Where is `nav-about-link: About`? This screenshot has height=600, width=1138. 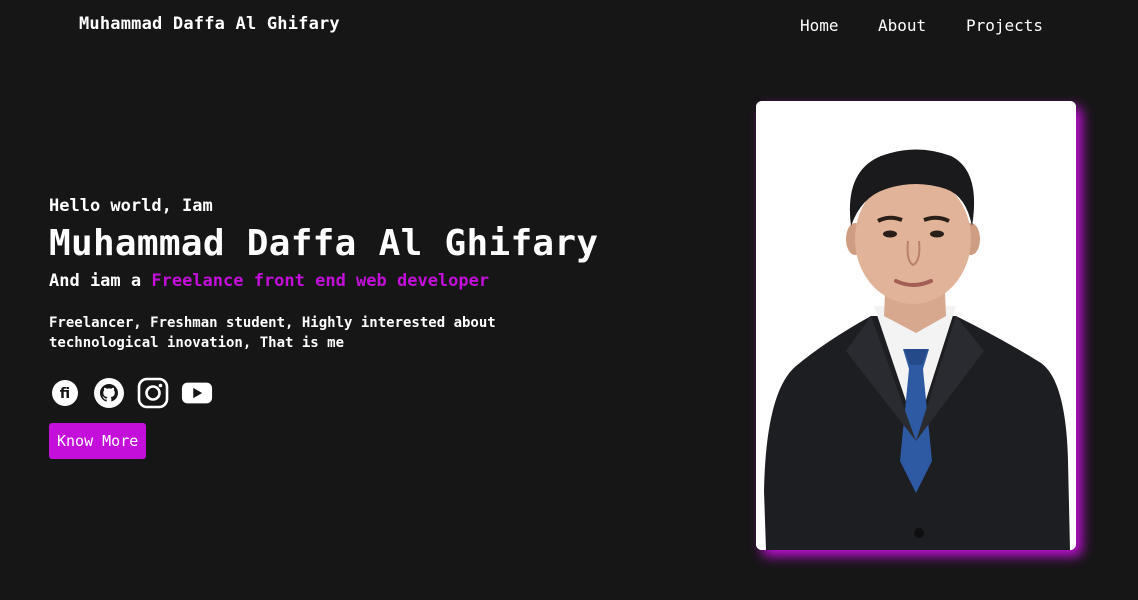
nav-about-link: About is located at coordinates (902, 25).